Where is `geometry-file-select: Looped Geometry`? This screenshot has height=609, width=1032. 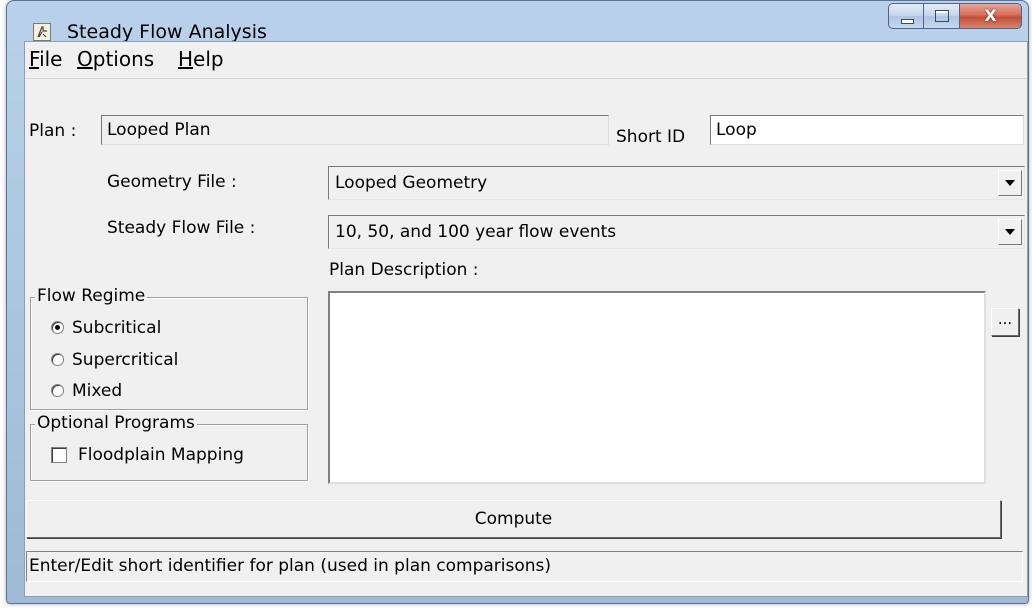 geometry-file-select: Looped Geometry is located at coordinates (676, 183).